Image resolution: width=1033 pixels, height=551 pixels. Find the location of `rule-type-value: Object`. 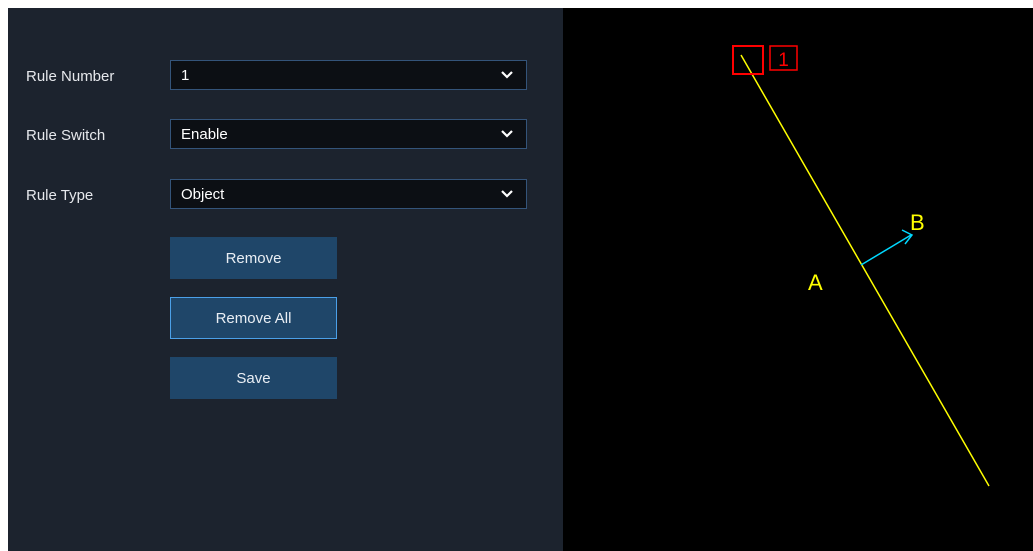

rule-type-value: Object is located at coordinates (203, 194).